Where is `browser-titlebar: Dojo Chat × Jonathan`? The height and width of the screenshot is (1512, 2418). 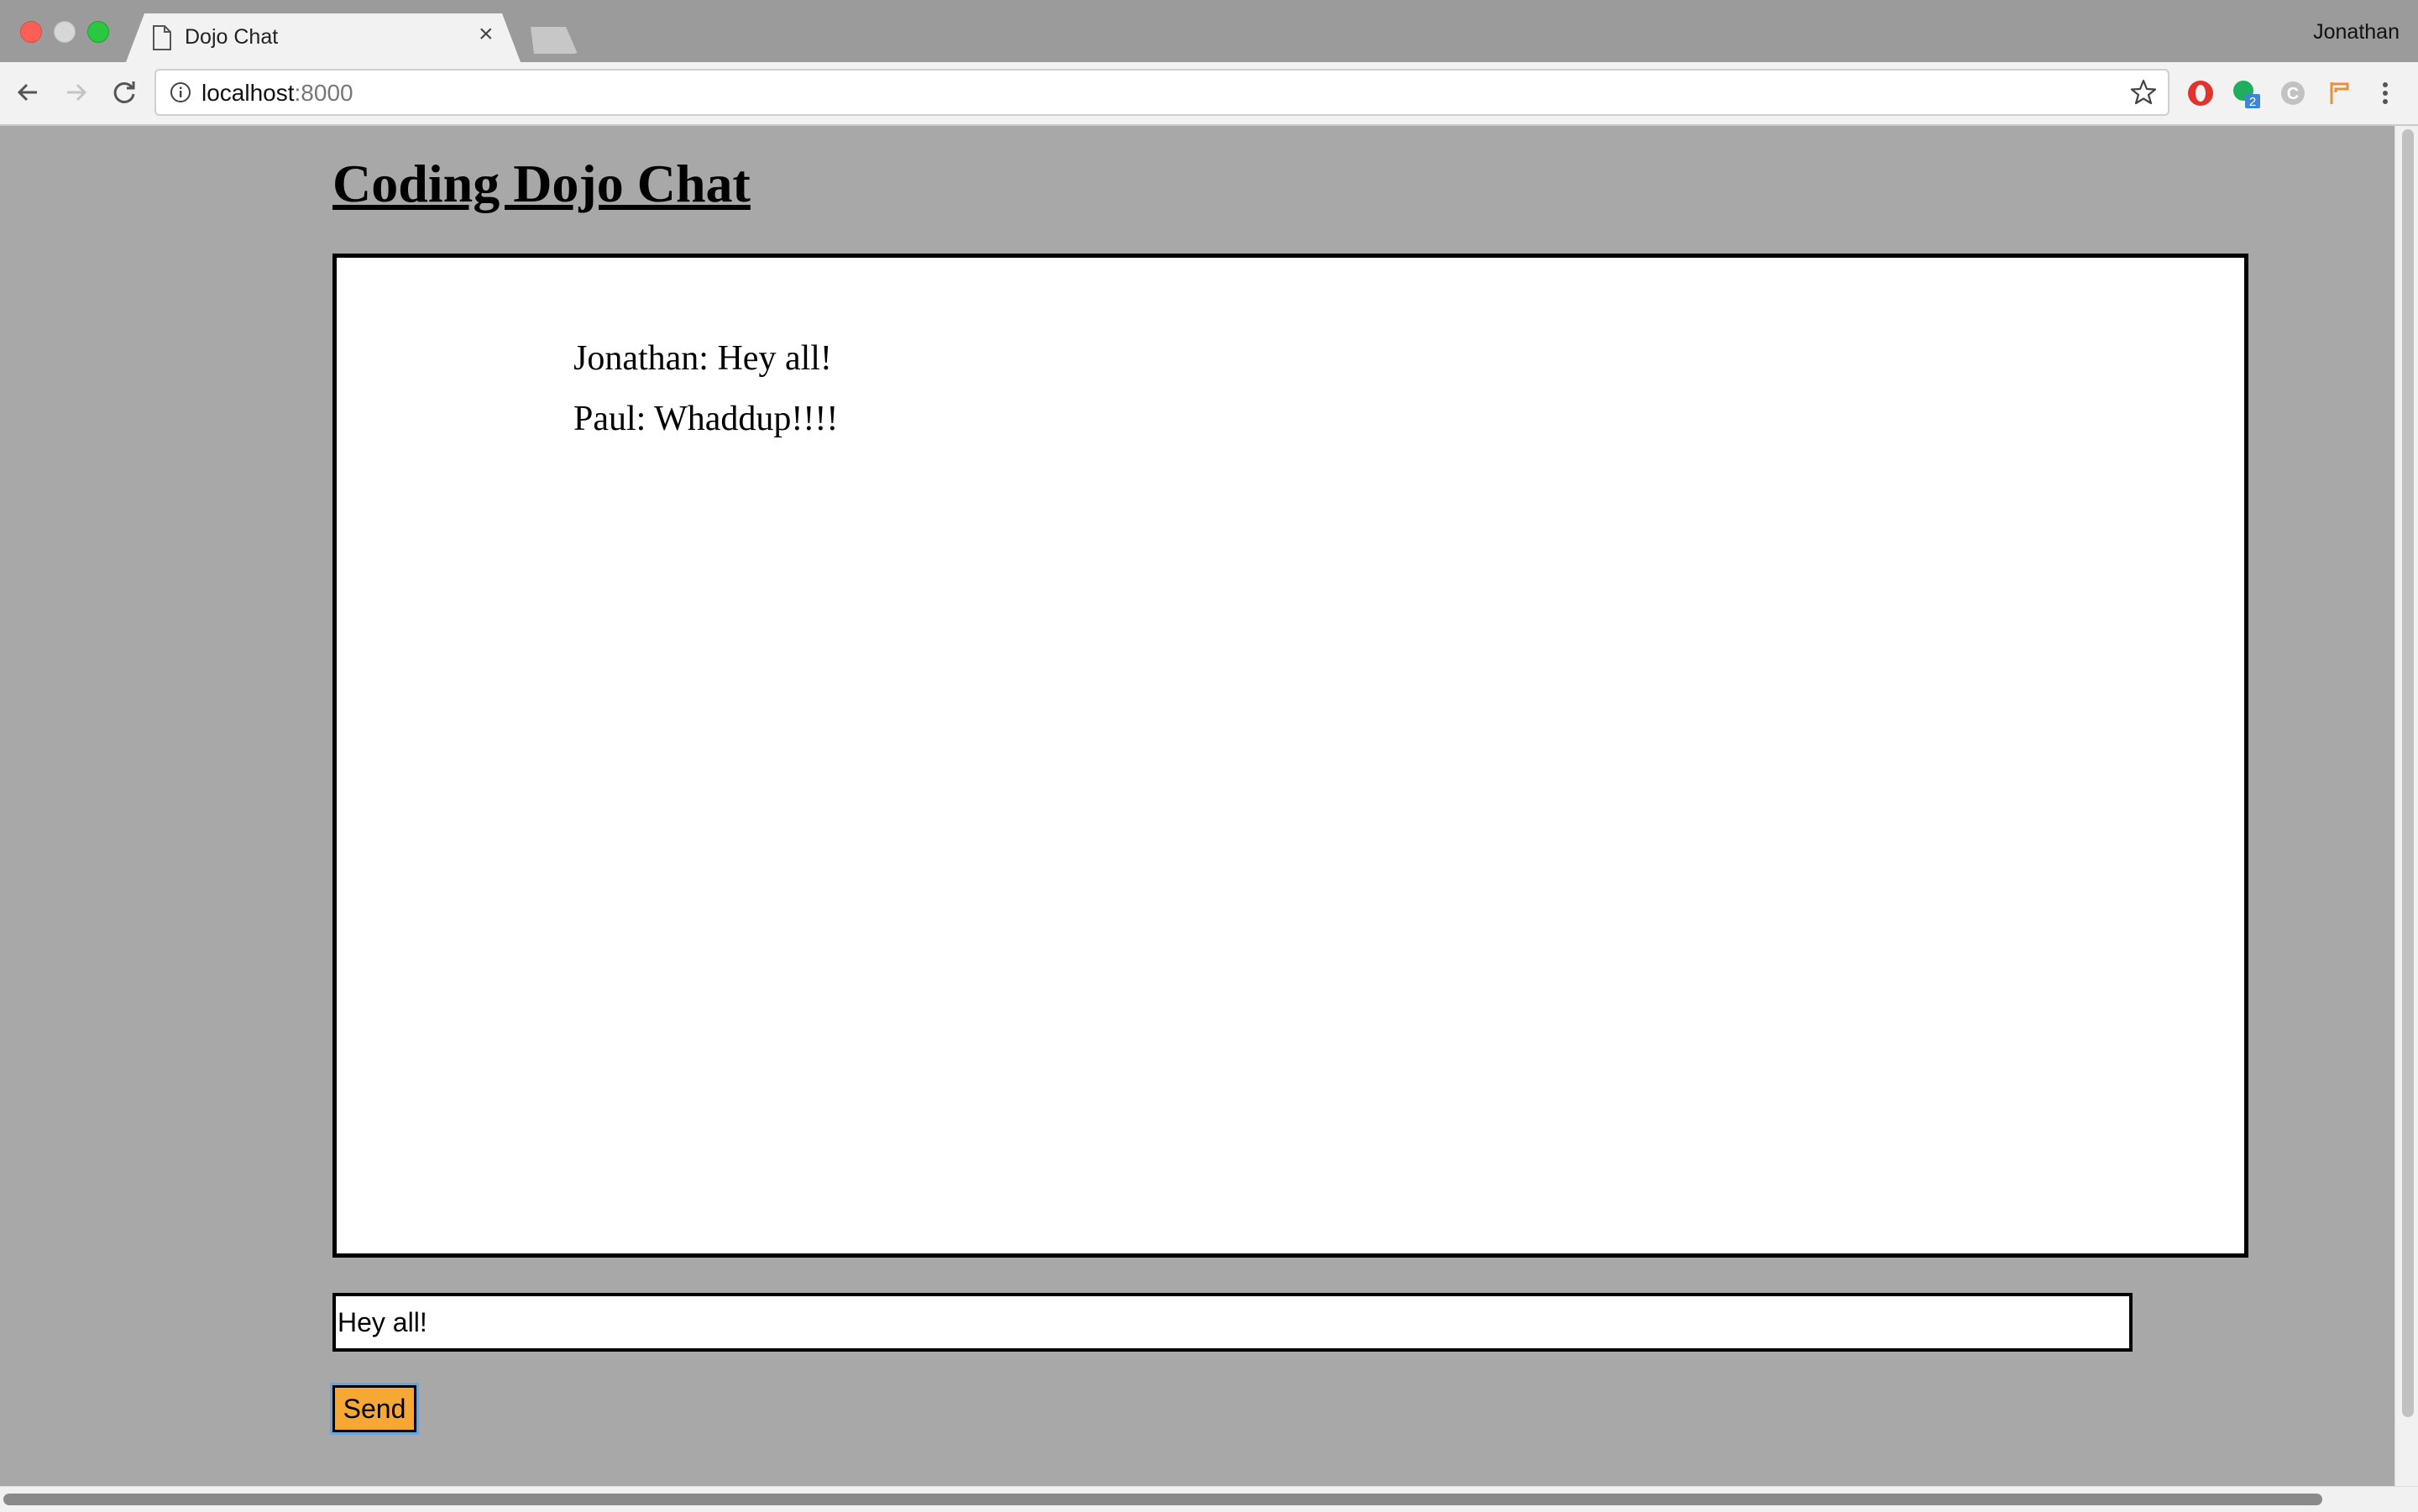 browser-titlebar: Dojo Chat × Jonathan is located at coordinates (1209, 31).